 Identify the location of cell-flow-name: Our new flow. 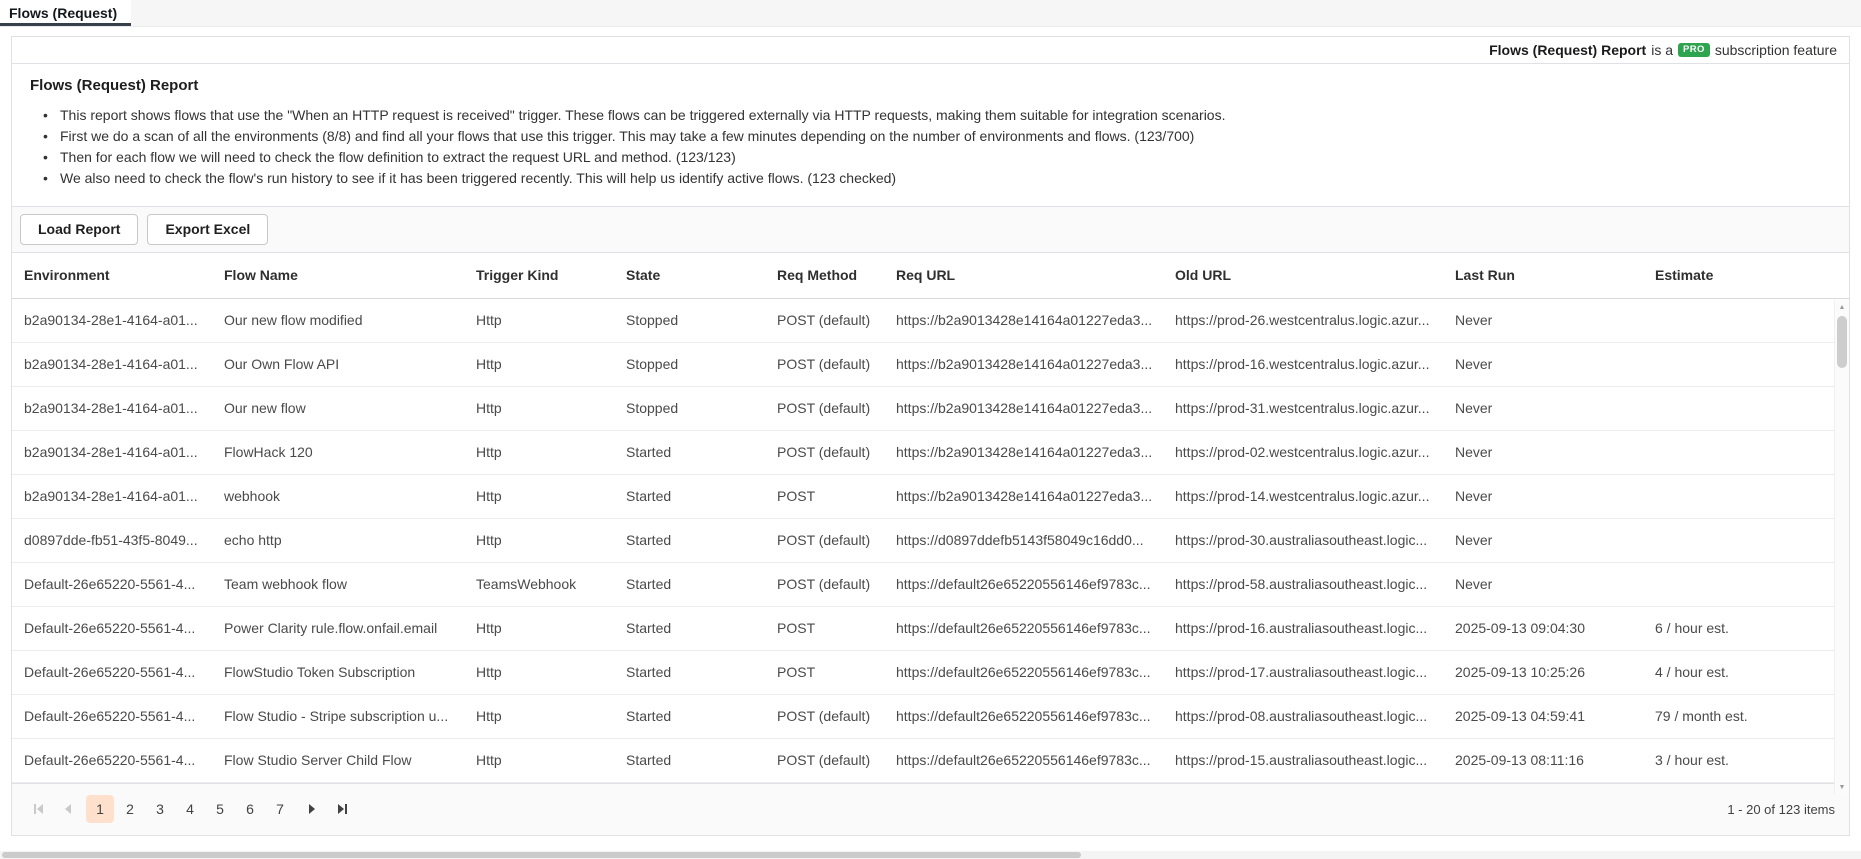
(338, 408).